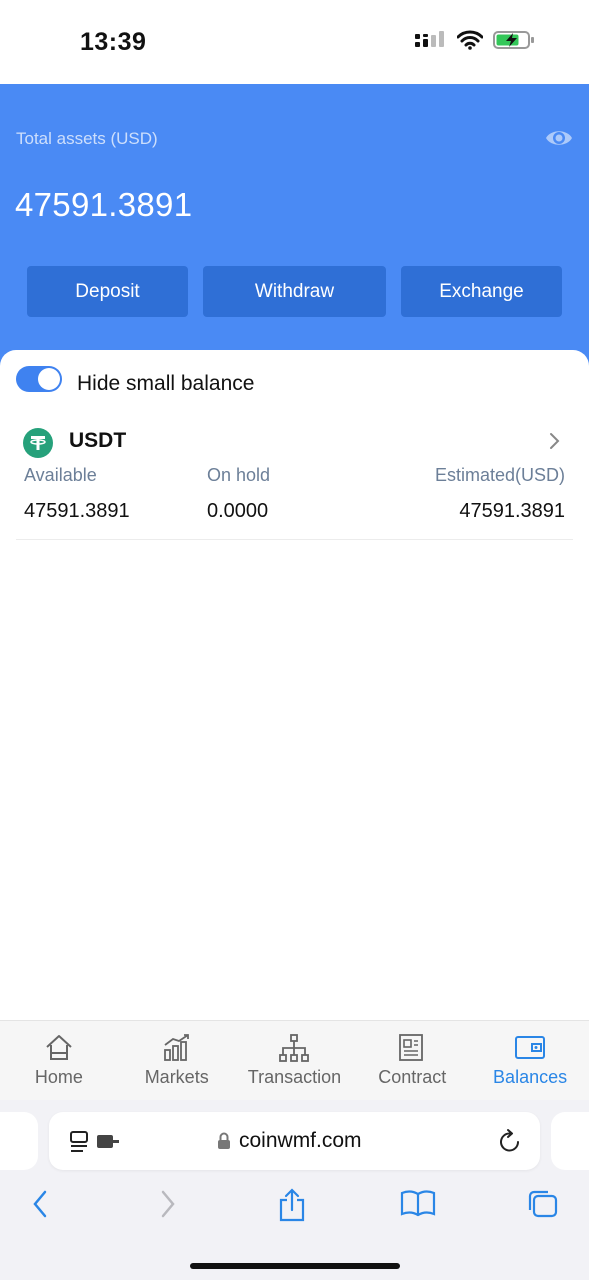 This screenshot has height=1280, width=589. I want to click on home-icon, so click(59, 1047).